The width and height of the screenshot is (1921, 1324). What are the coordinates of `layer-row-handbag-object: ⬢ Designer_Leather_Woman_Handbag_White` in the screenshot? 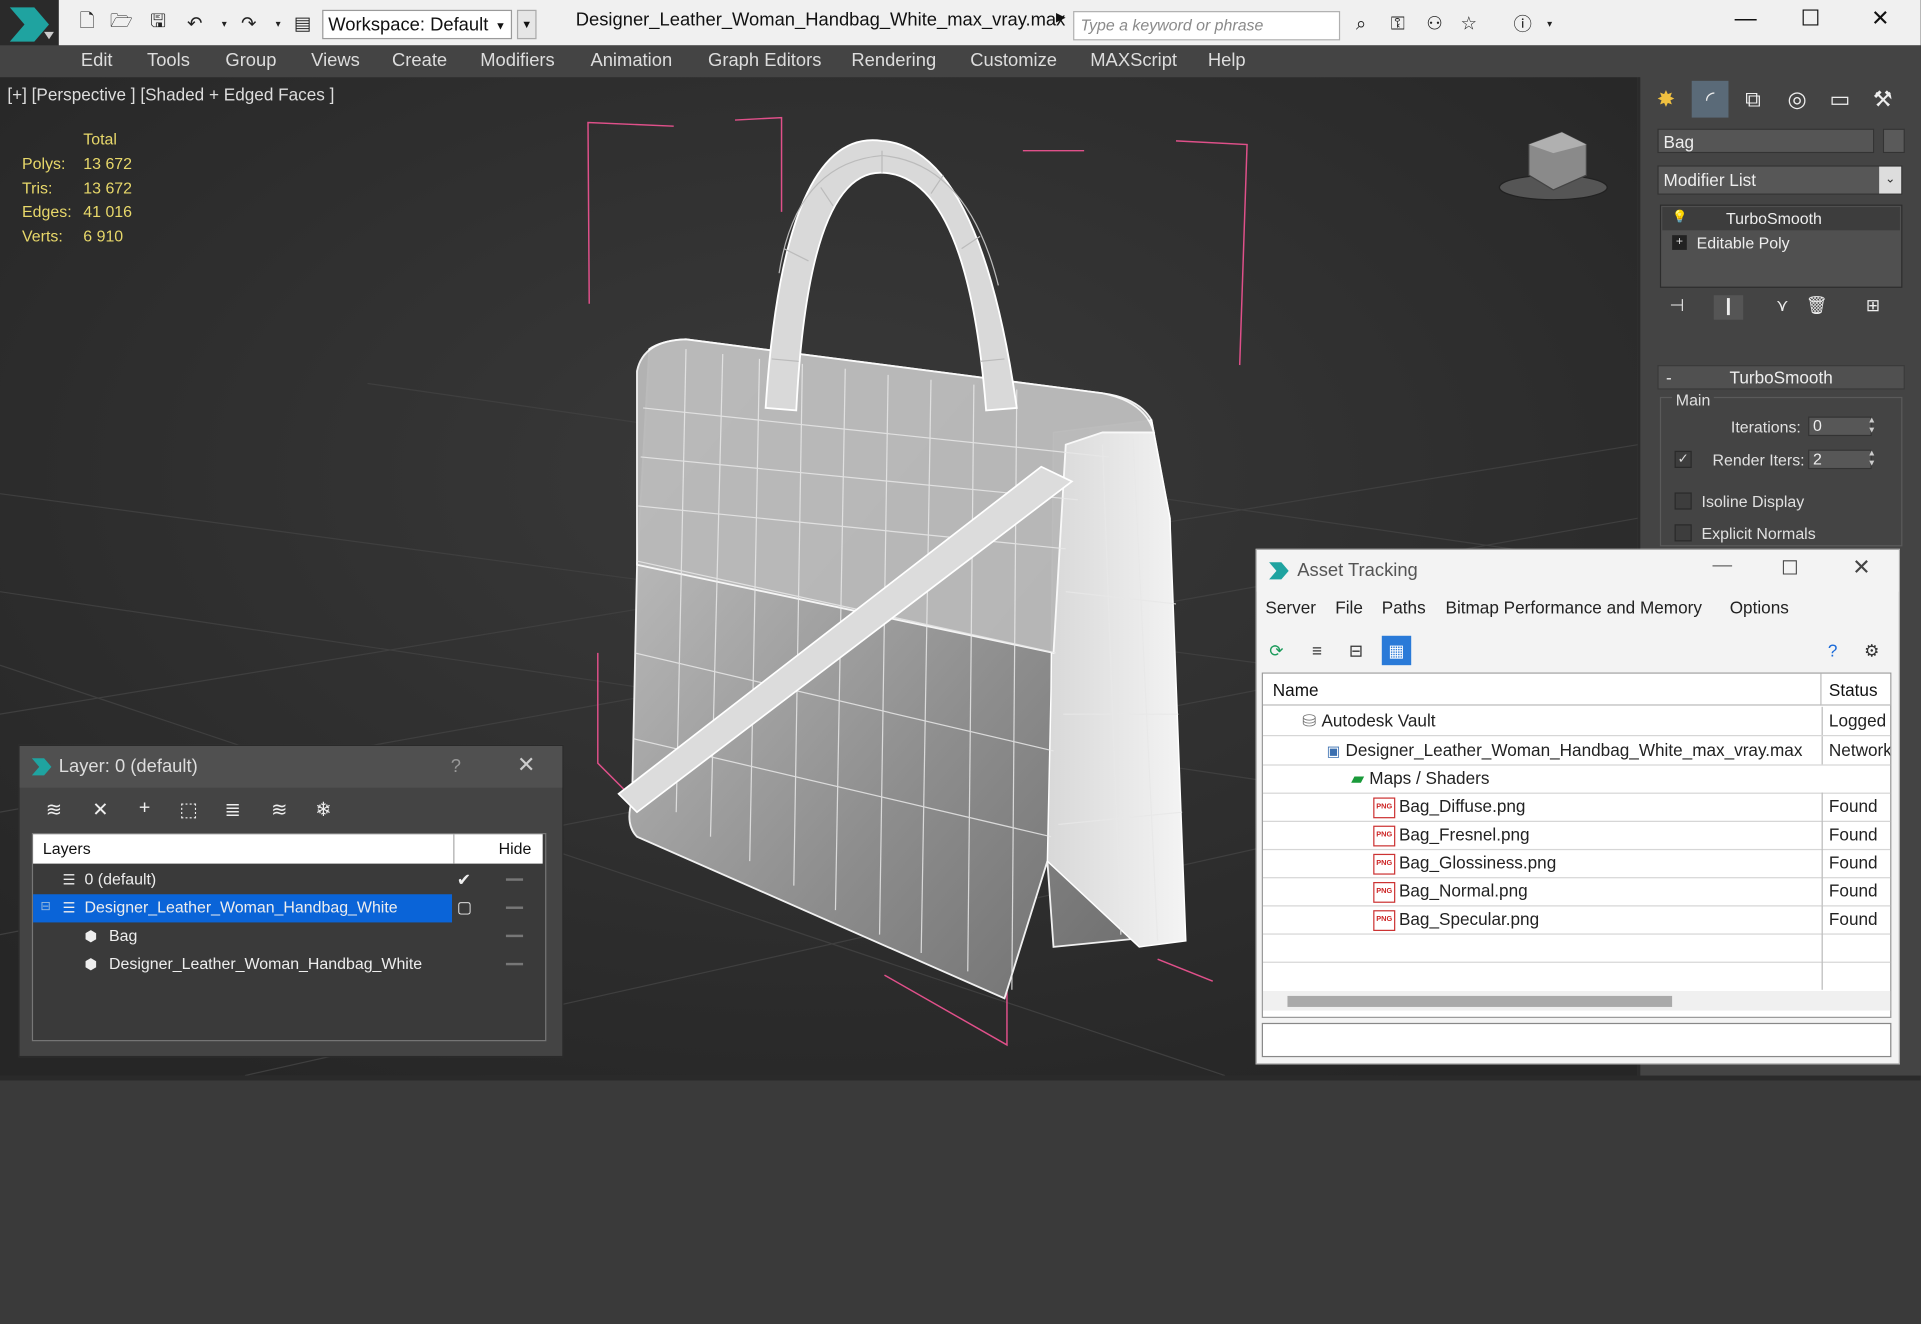 It's located at (288, 965).